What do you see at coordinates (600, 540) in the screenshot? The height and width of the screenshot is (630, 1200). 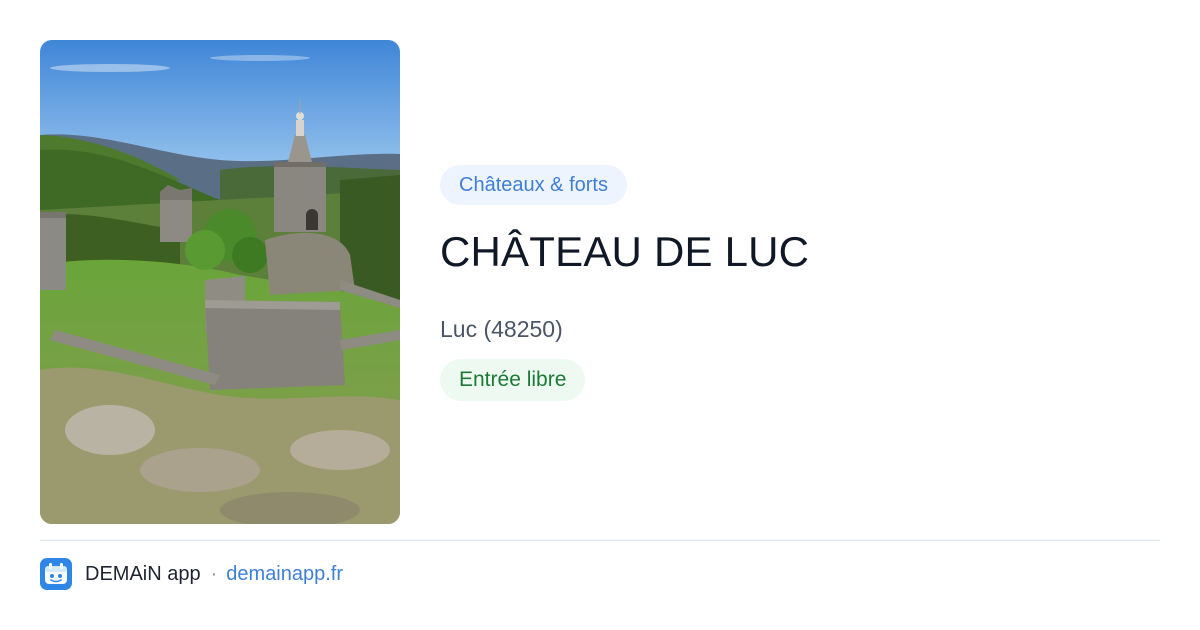 I see `footer-divider` at bounding box center [600, 540].